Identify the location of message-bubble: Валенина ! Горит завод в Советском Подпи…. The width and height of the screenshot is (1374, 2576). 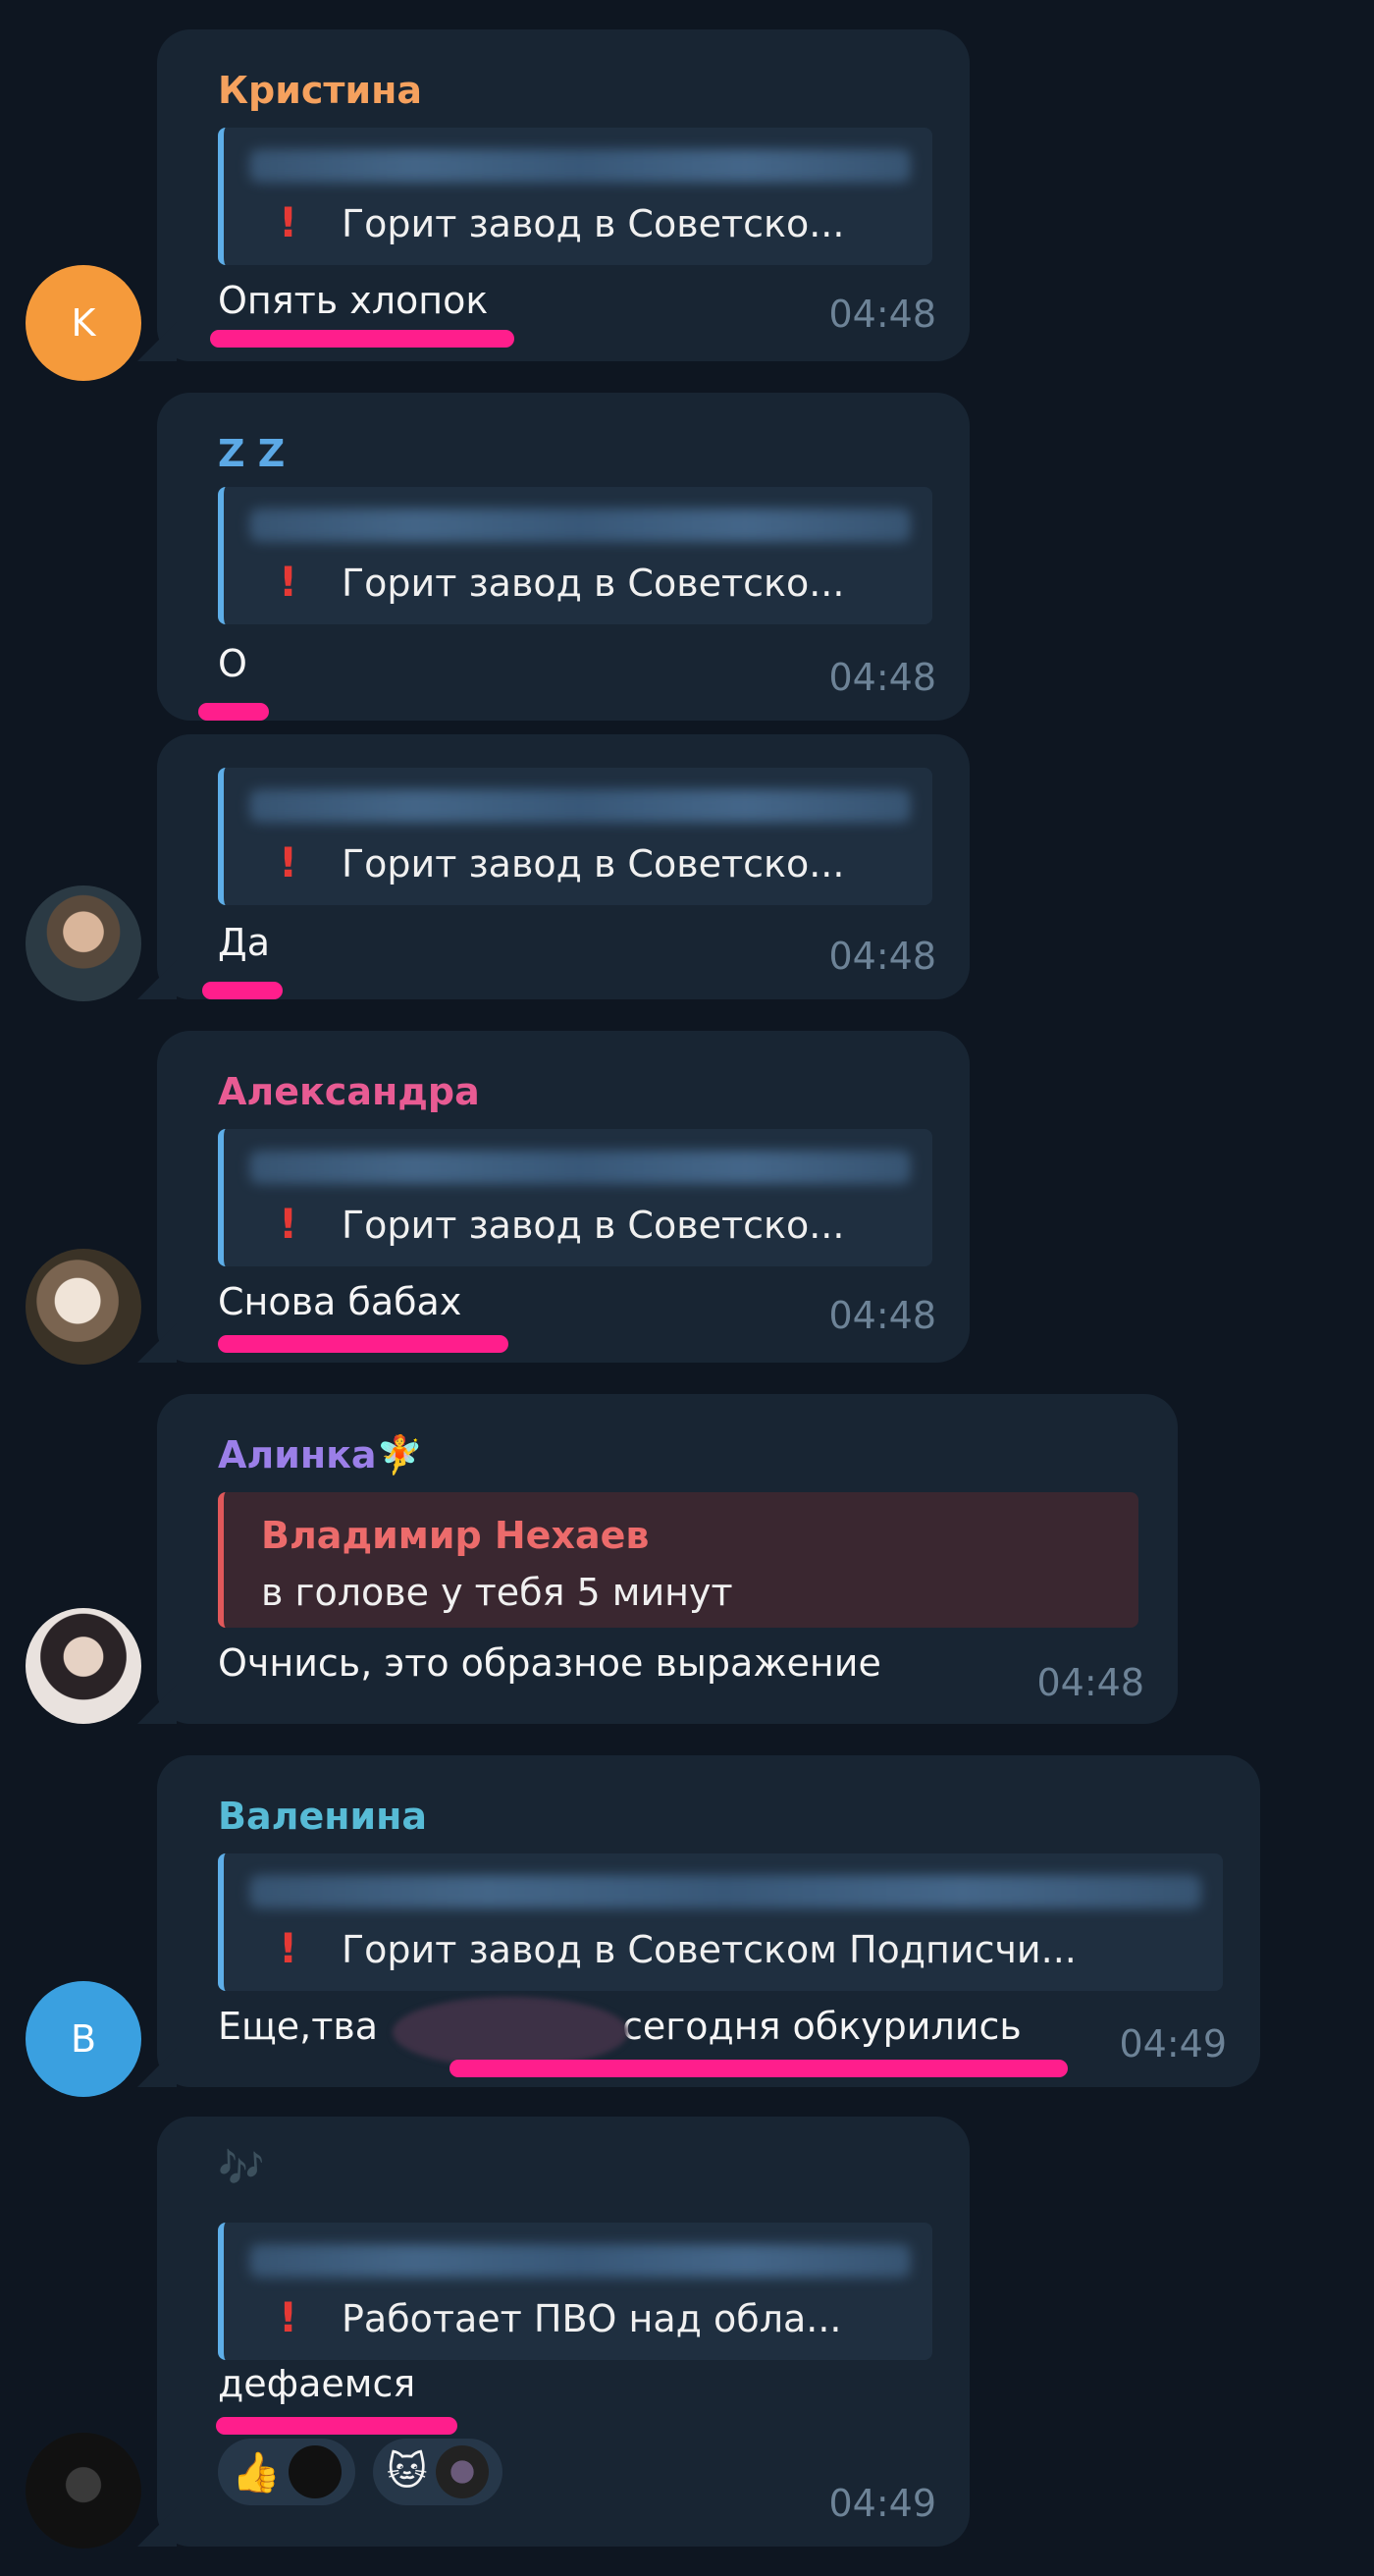
(708, 1921).